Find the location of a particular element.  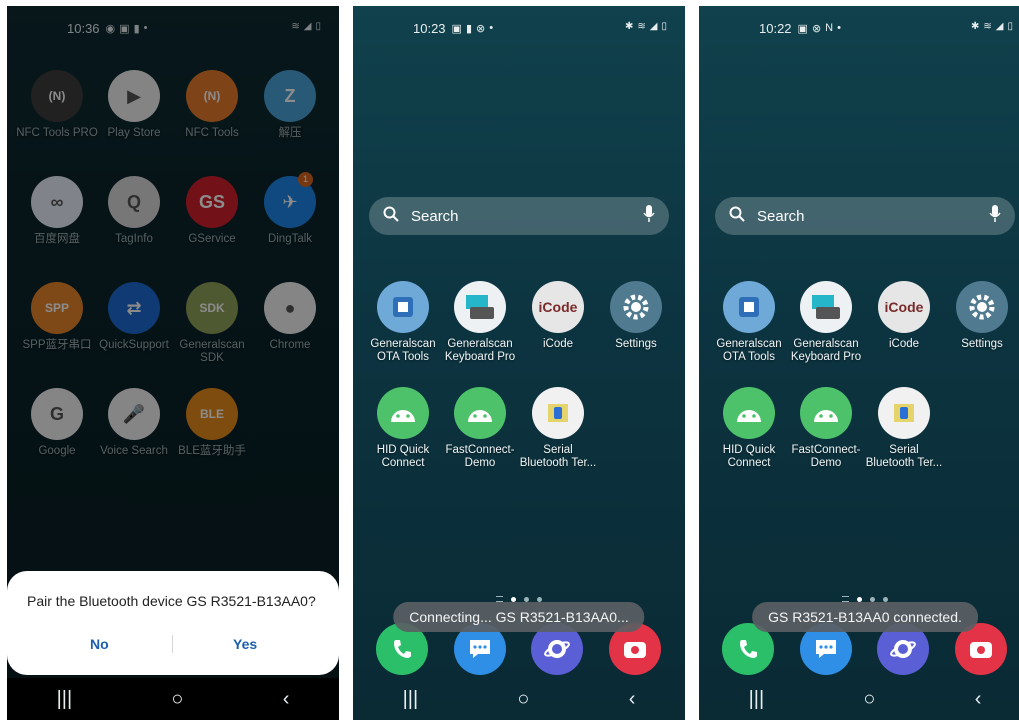

unzip-icon: Z is located at coordinates (290, 96).